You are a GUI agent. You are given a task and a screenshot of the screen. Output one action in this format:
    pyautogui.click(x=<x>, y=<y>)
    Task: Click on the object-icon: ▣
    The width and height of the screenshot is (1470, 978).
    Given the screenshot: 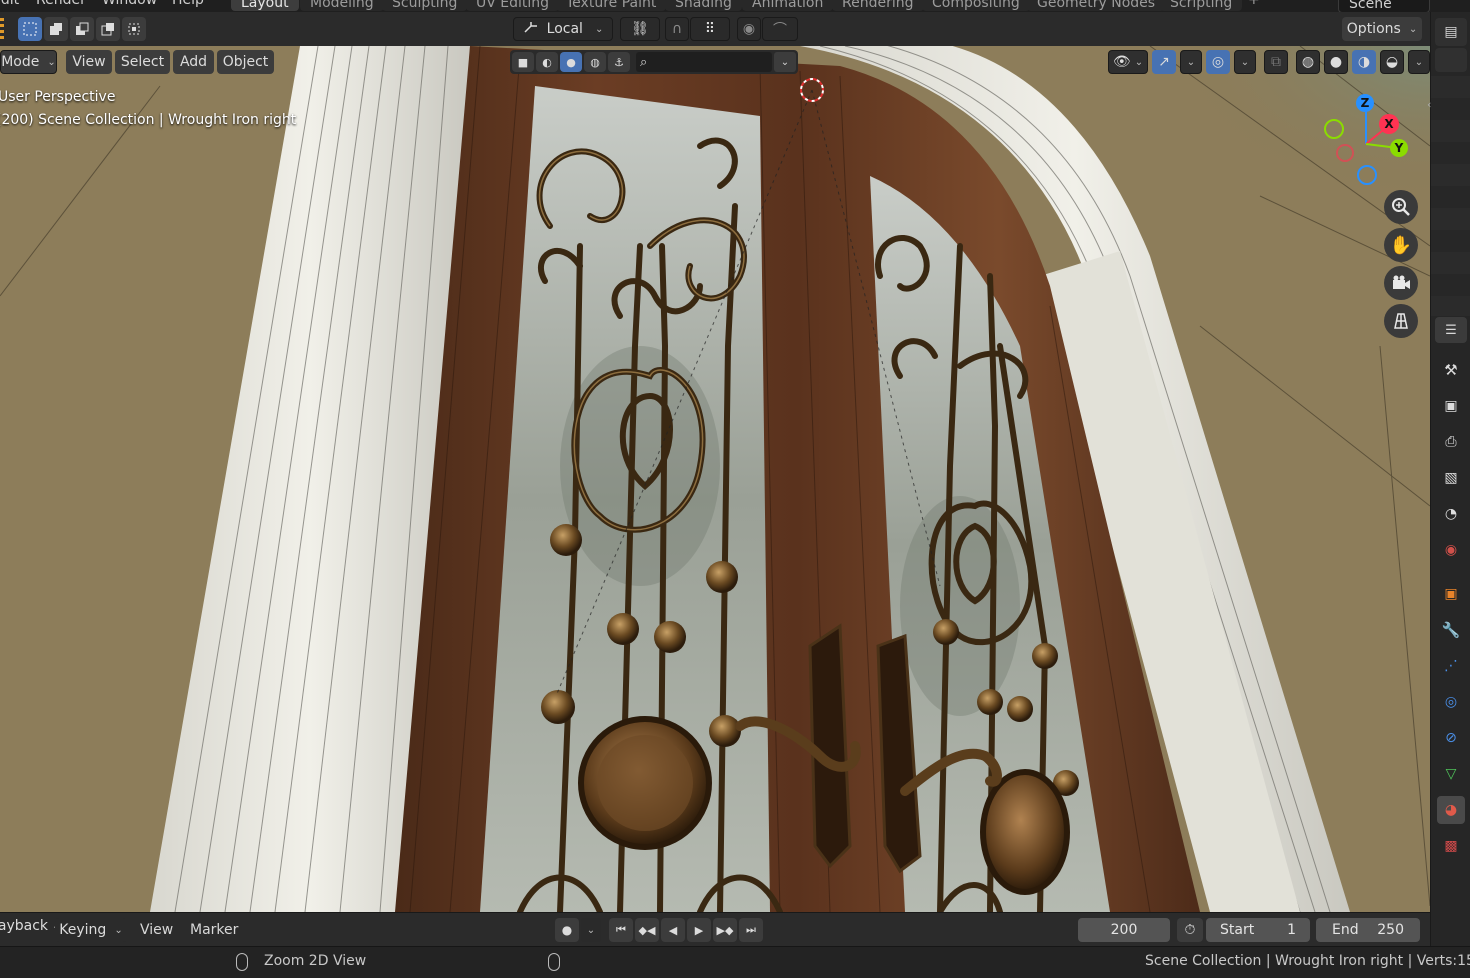 What is the action you would take?
    pyautogui.click(x=1451, y=594)
    